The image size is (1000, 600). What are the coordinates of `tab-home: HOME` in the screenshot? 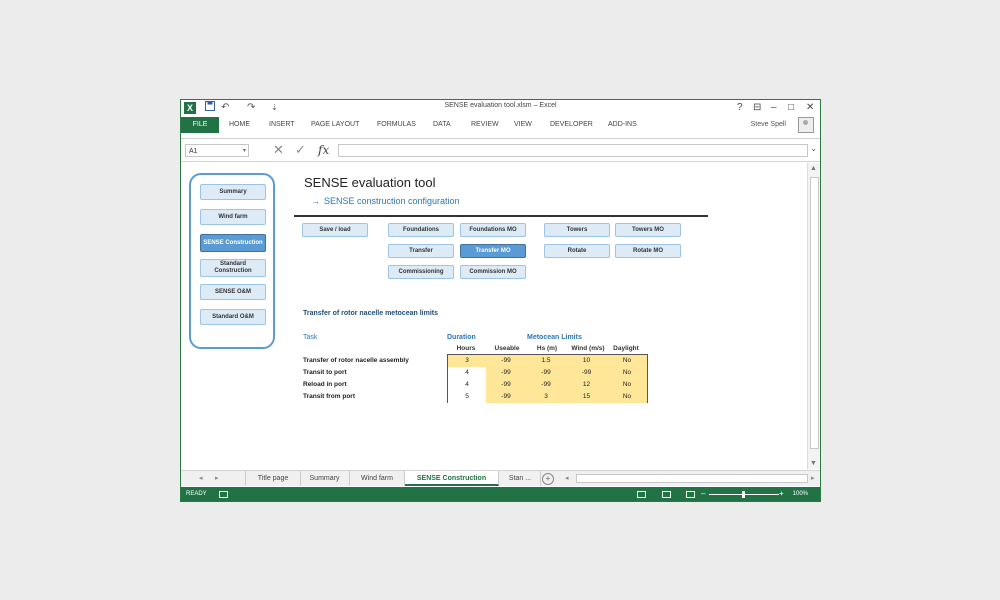 It's located at (239, 125).